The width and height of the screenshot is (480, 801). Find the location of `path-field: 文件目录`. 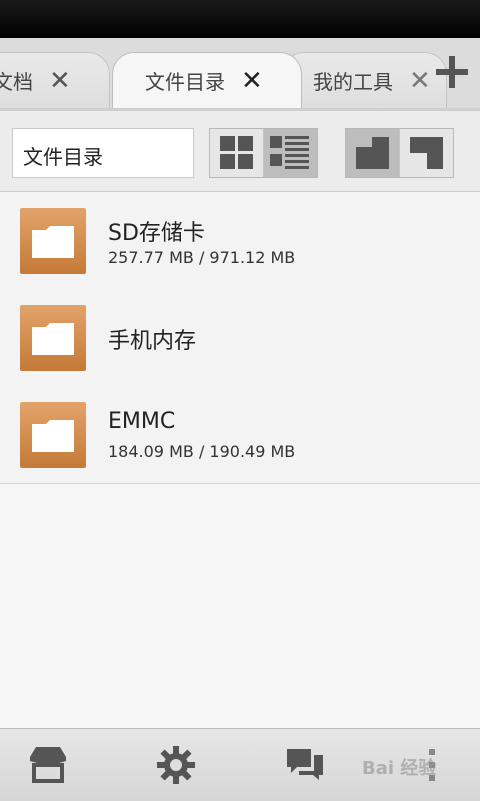

path-field: 文件目录 is located at coordinates (103, 153).